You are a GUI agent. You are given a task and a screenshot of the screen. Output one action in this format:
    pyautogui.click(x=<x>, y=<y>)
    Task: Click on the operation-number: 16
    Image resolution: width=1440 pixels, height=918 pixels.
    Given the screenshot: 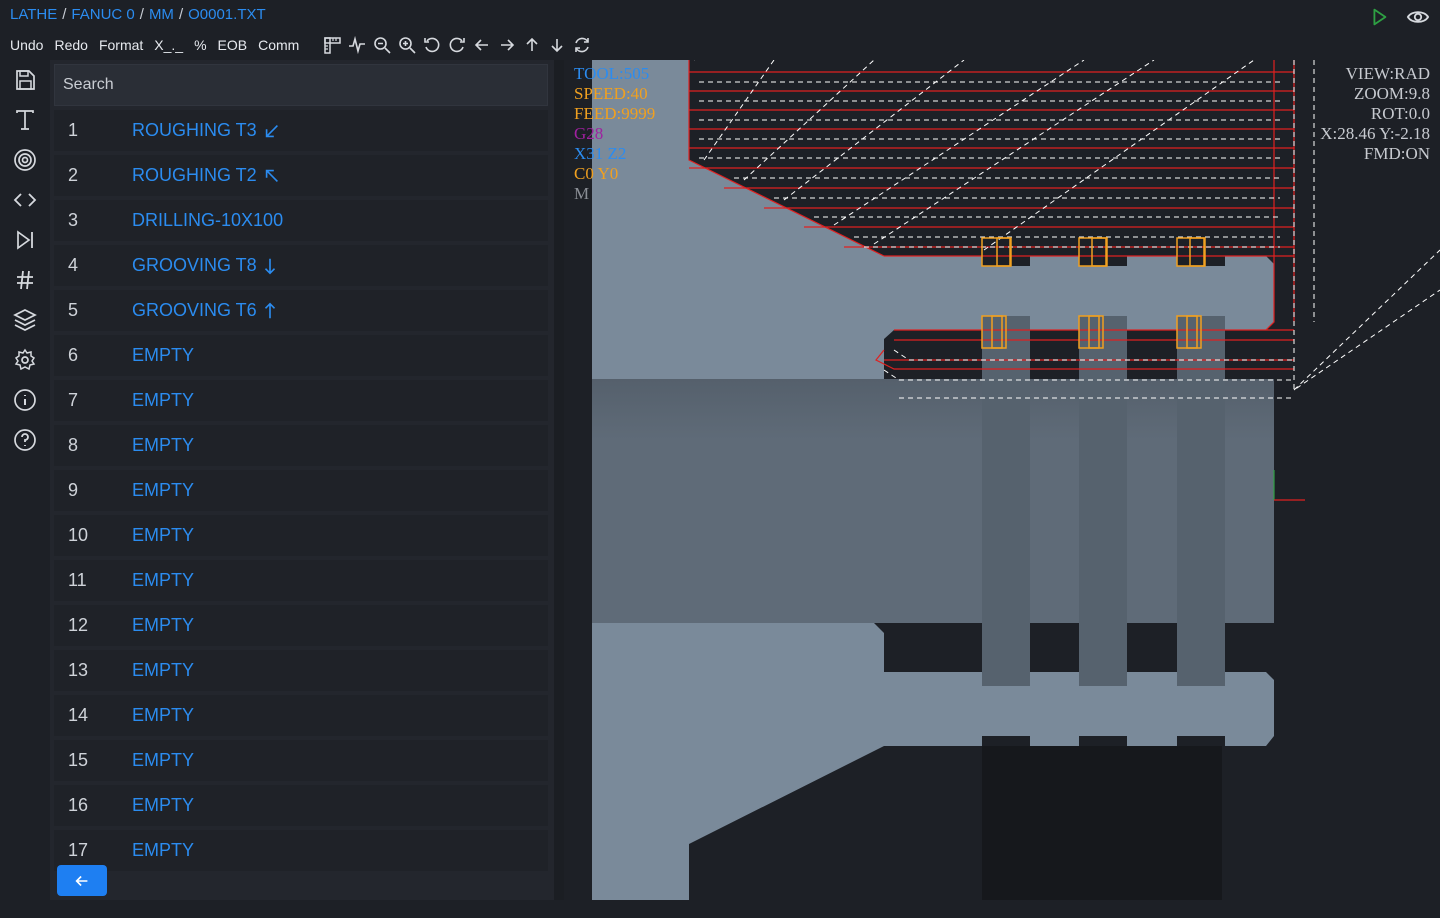 What is the action you would take?
    pyautogui.click(x=78, y=805)
    